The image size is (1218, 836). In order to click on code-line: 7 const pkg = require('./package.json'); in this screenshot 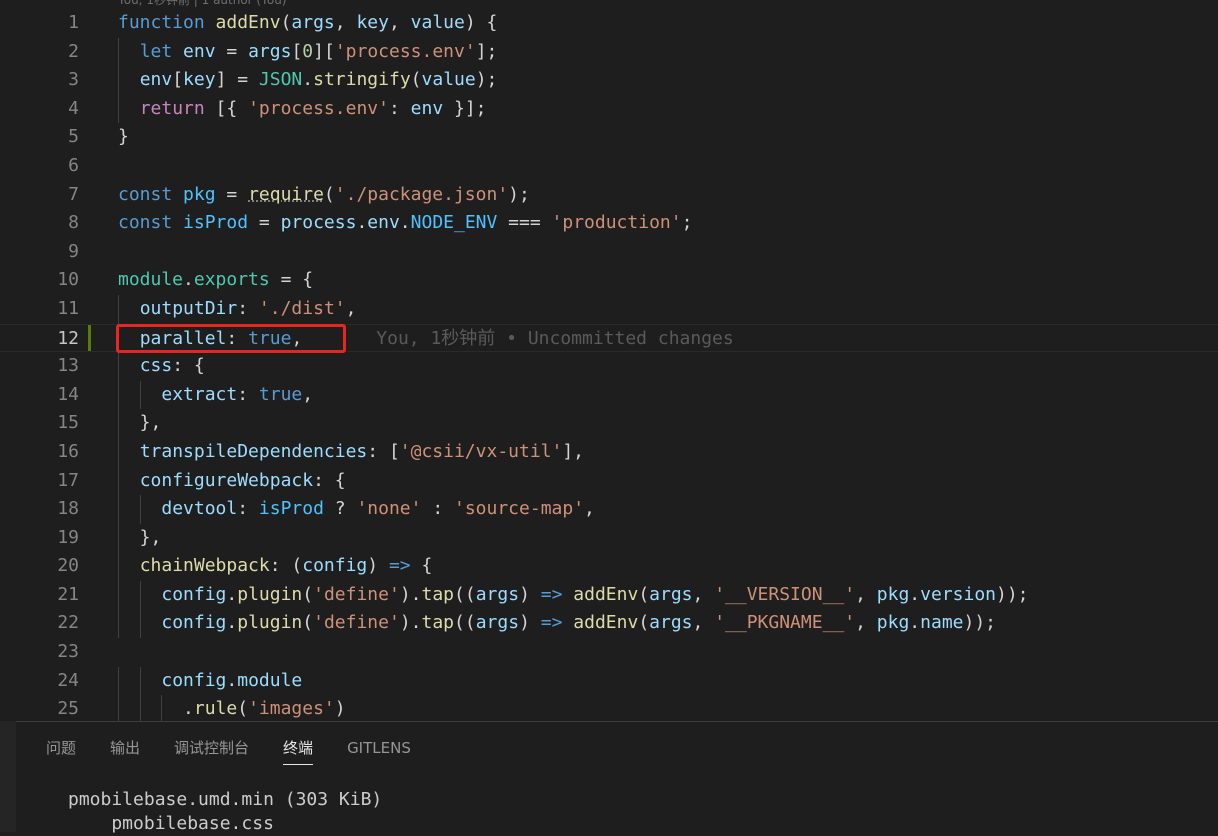, I will do `click(609, 195)`.